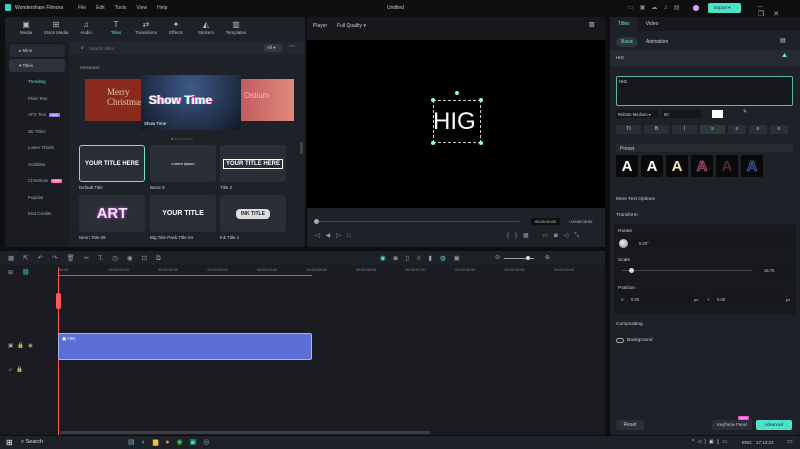  Describe the element at coordinates (37, 214) in the screenshot. I see `sidebar-item-end-credits: End Credits` at that location.